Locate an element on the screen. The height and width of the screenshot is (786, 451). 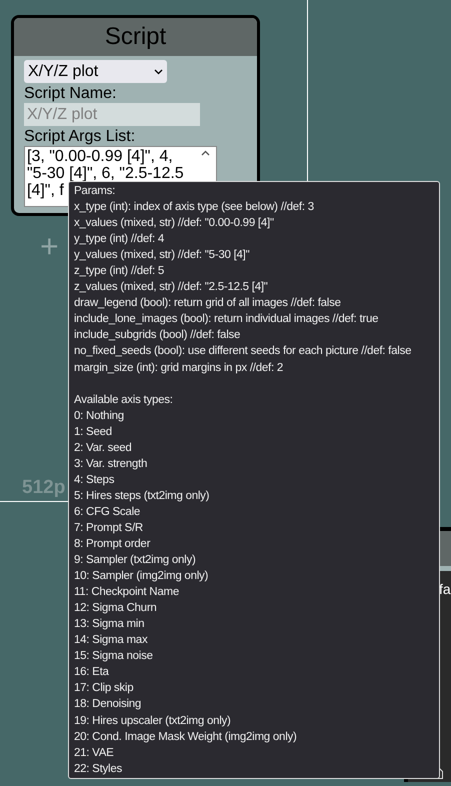
param-description: x_values (mixed, str) //def: "0.00-0.99 [4]" is located at coordinates (174, 224).